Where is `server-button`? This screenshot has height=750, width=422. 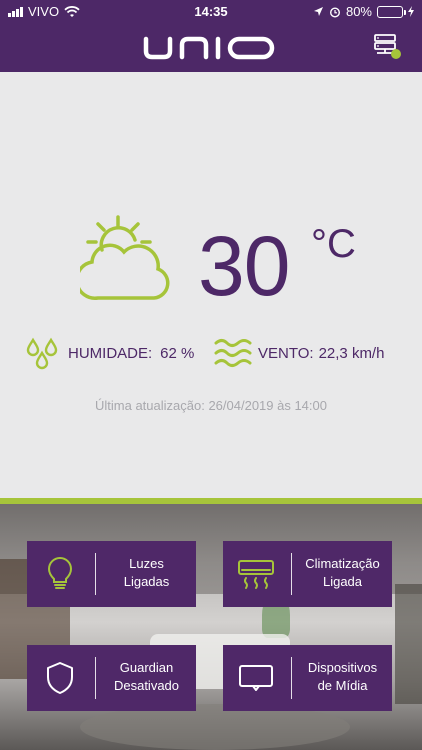 server-button is located at coordinates (387, 47).